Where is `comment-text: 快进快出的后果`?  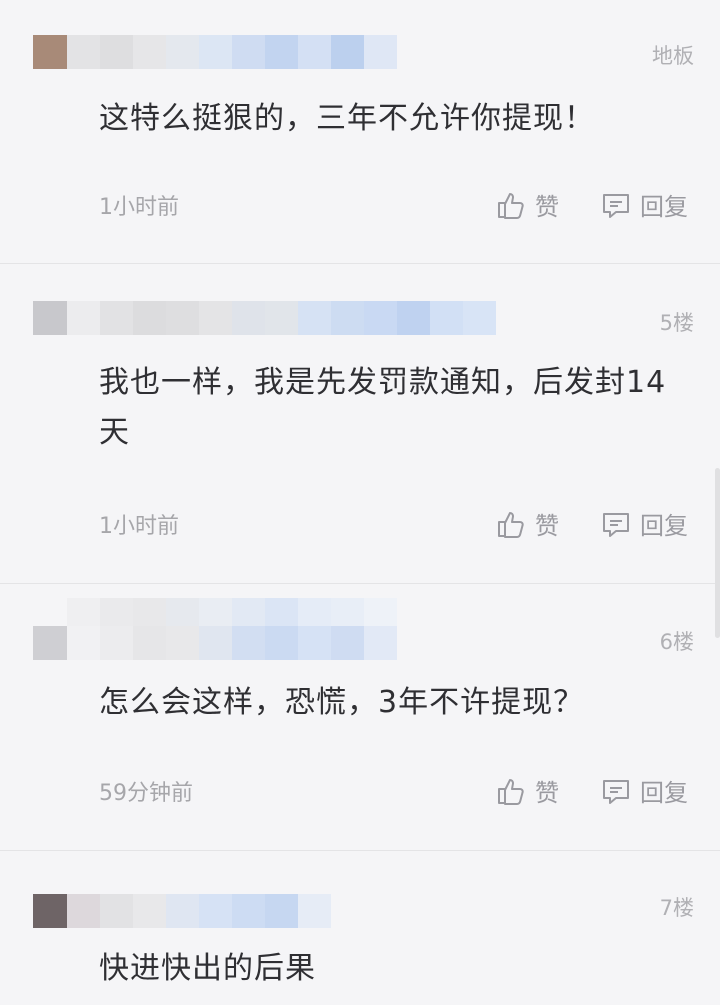
comment-text: 快进快出的后果 is located at coordinates (207, 968).